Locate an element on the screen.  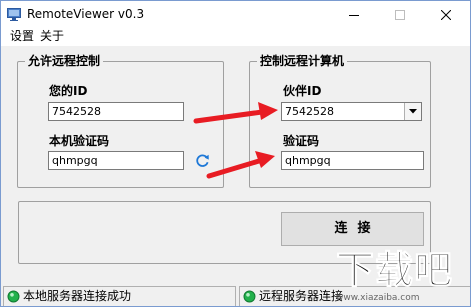
minimize-icon is located at coordinates (354, 15).